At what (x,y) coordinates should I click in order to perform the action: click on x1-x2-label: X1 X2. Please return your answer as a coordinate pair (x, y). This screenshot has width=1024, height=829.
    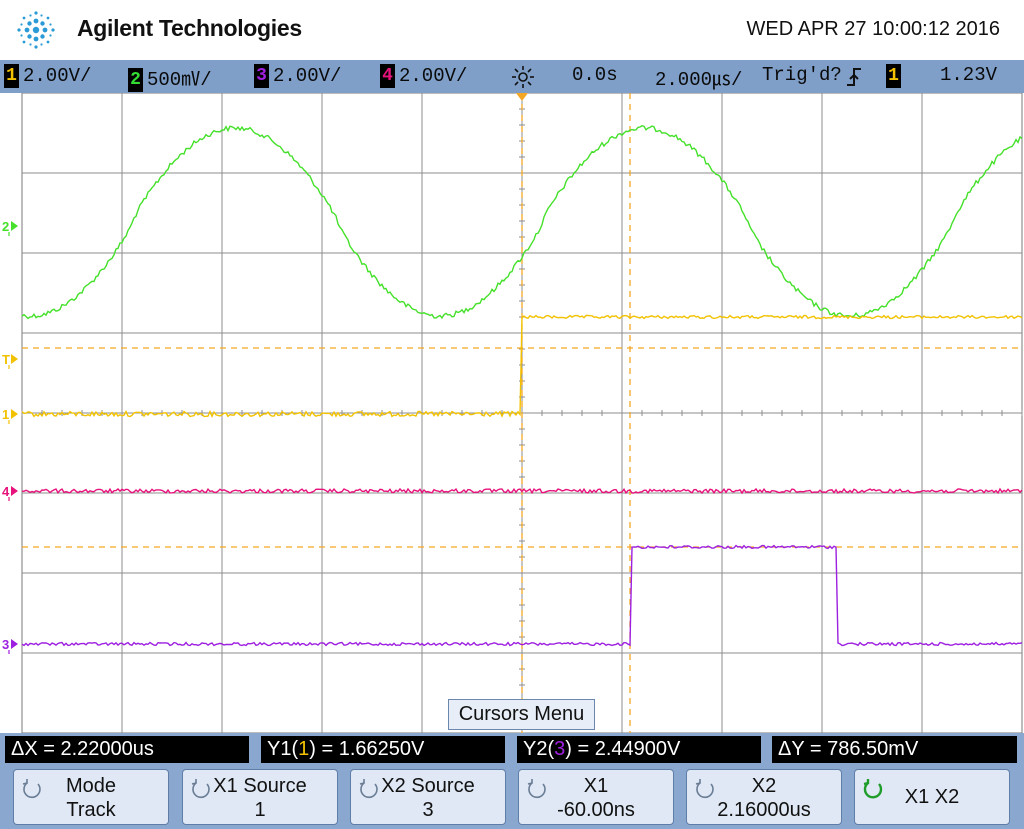
    Looking at the image, I should click on (932, 797).